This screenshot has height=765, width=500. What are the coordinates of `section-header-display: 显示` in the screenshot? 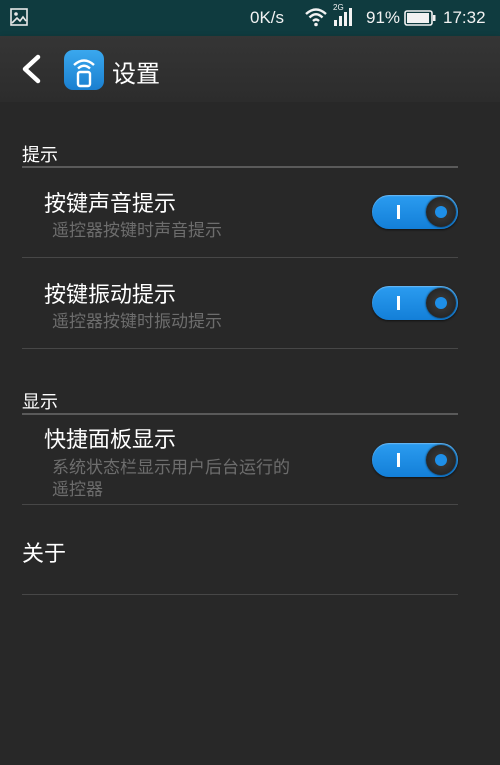 It's located at (40, 402).